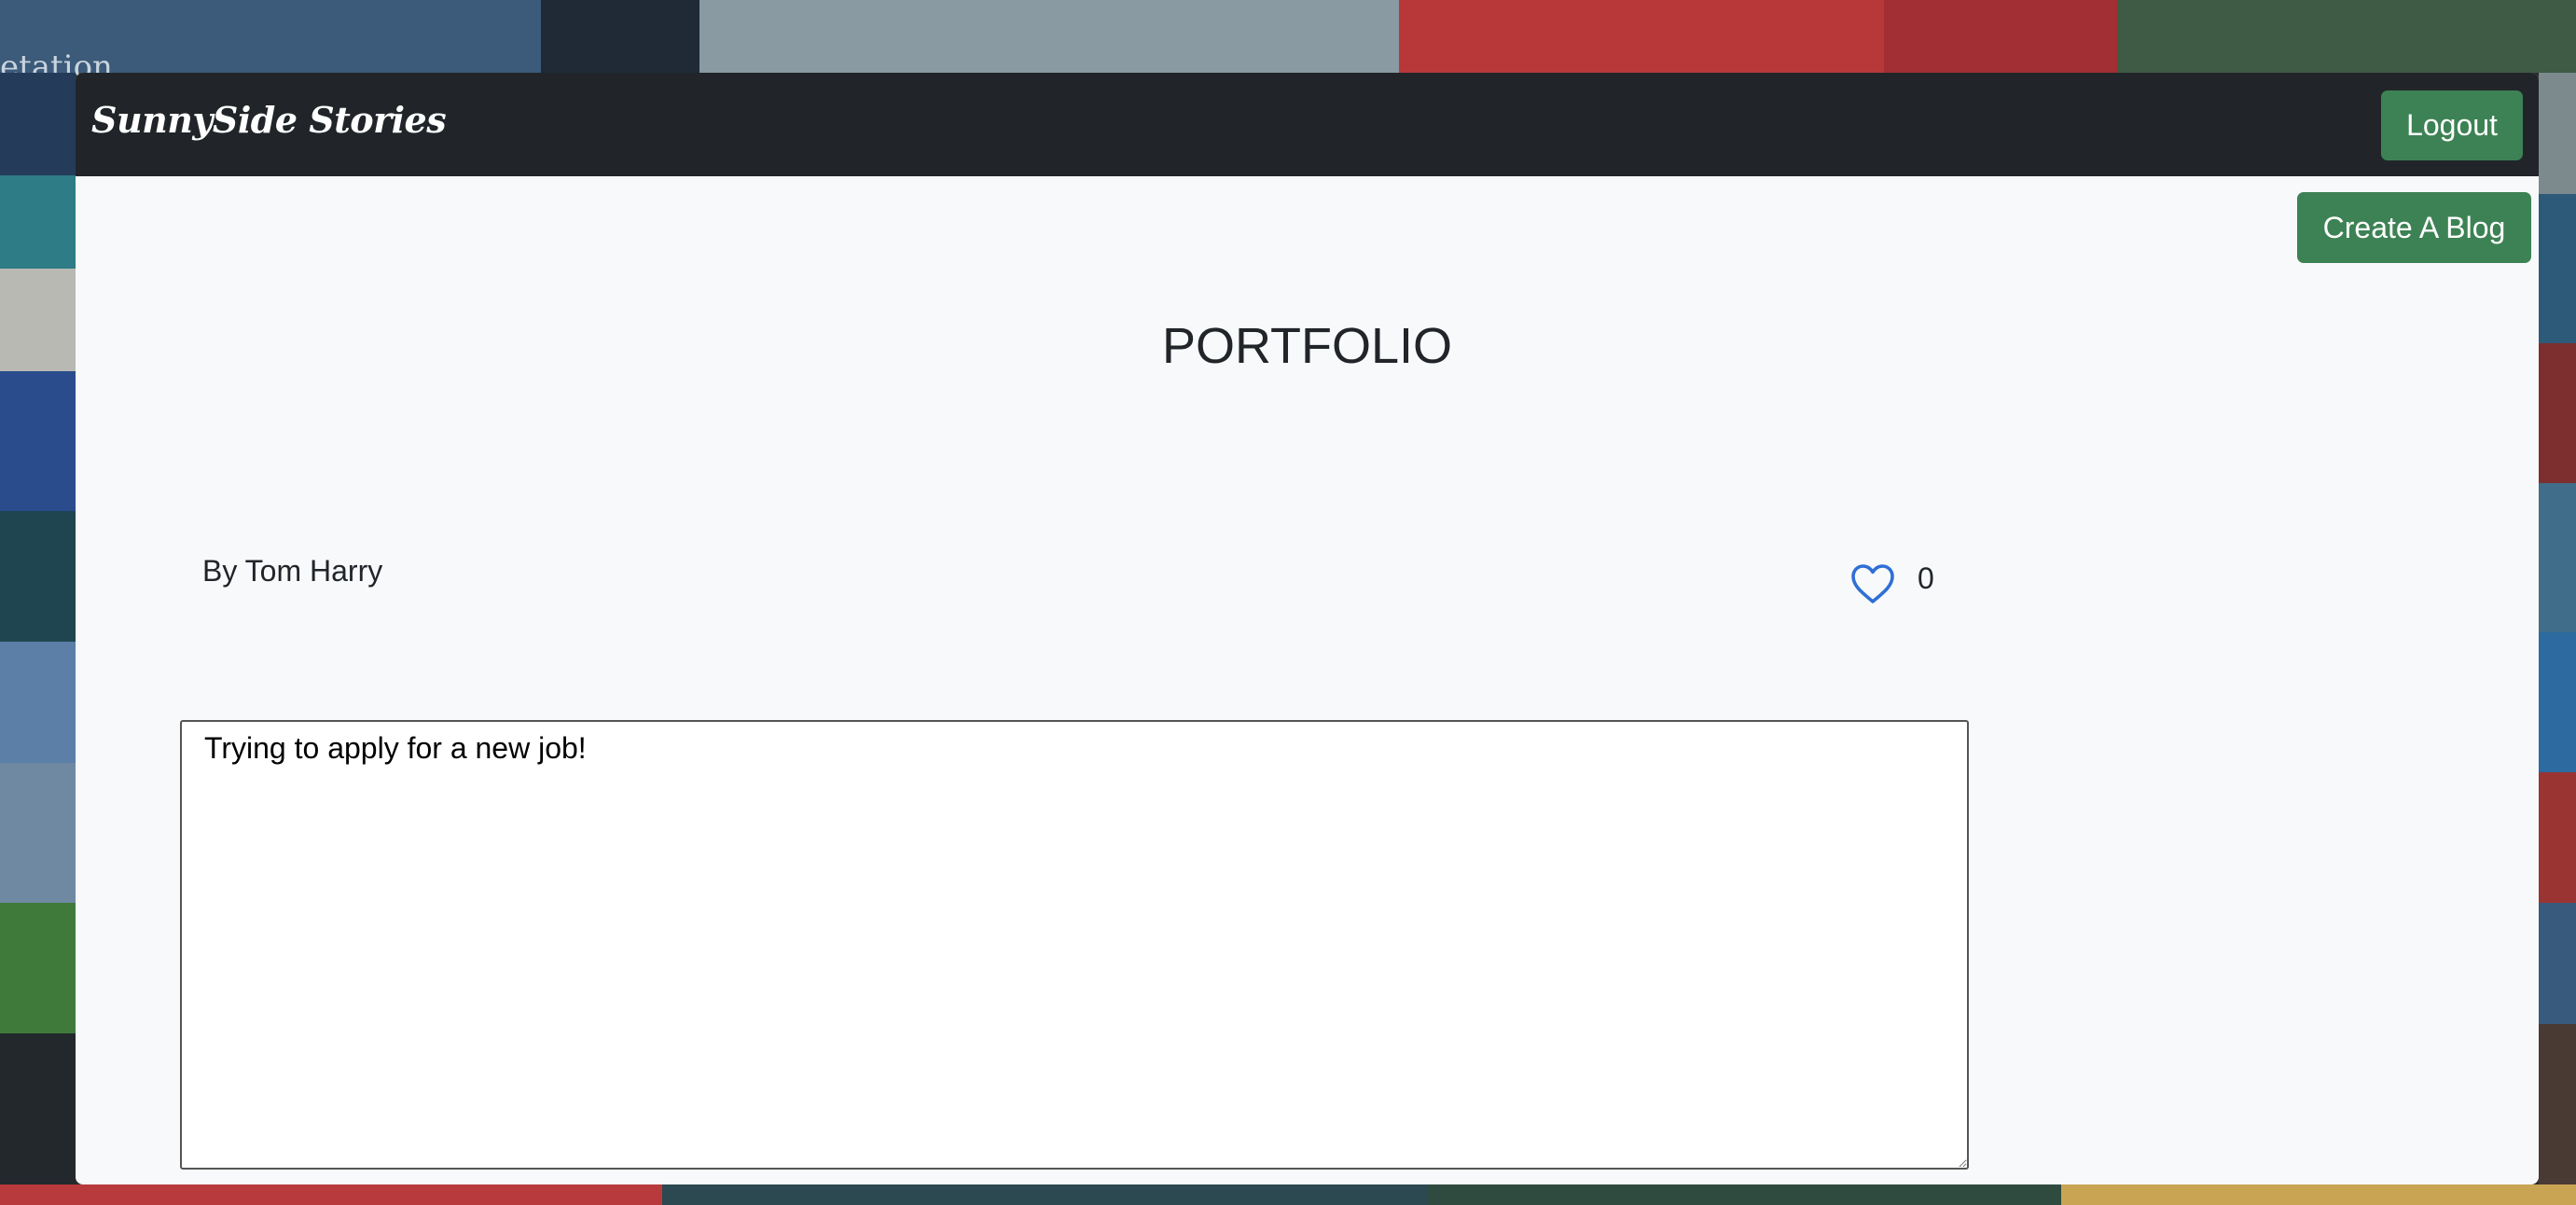 The image size is (2576, 1205). What do you see at coordinates (2557, 632) in the screenshot?
I see `bookshelf-right-strip` at bounding box center [2557, 632].